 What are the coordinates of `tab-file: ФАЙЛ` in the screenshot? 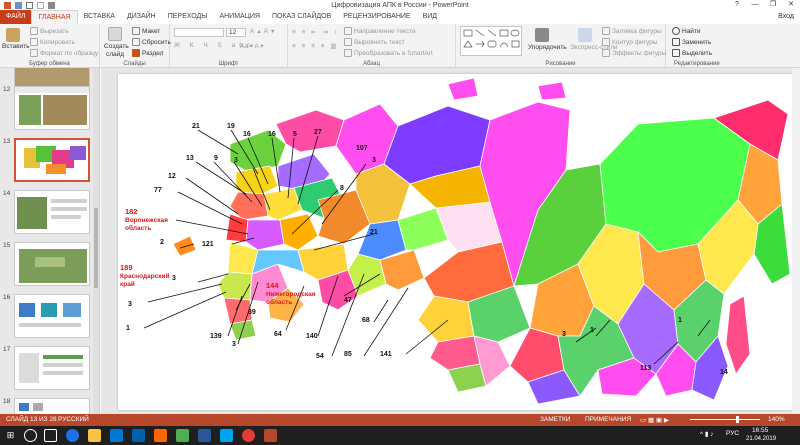 It's located at (16, 17).